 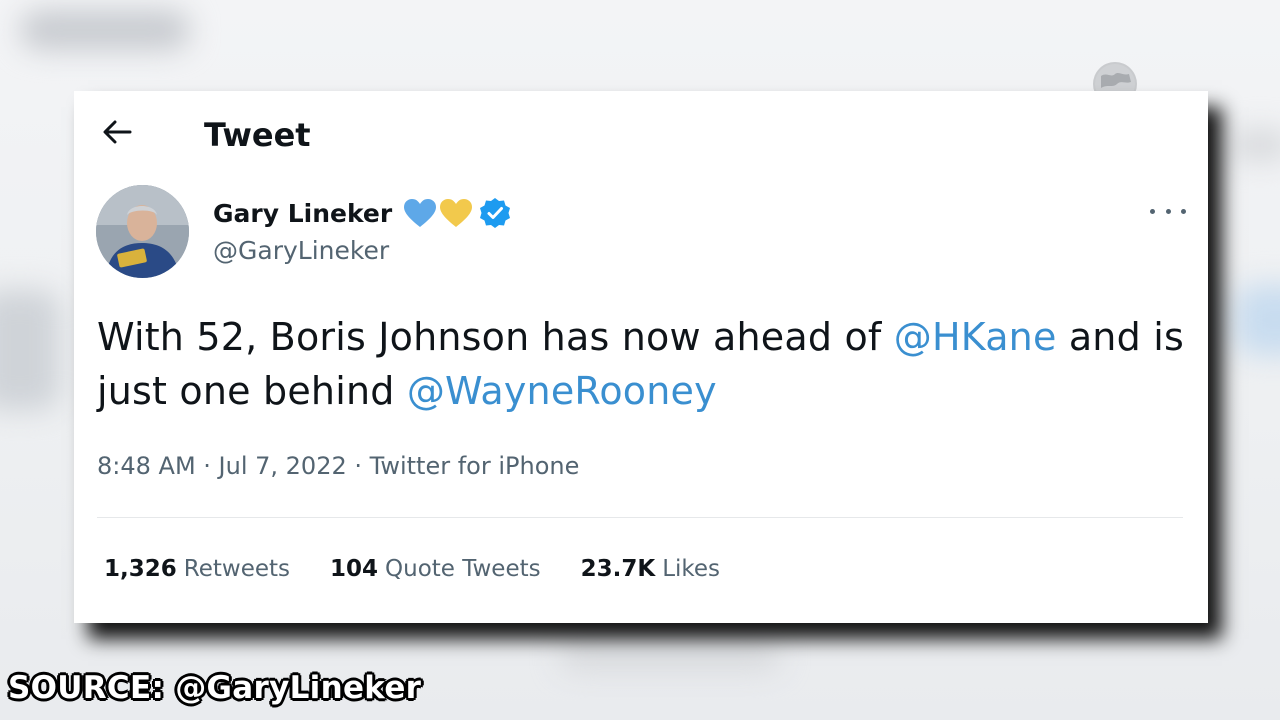 I want to click on tweet-date: Jul 7, 2022, so click(x=283, y=466).